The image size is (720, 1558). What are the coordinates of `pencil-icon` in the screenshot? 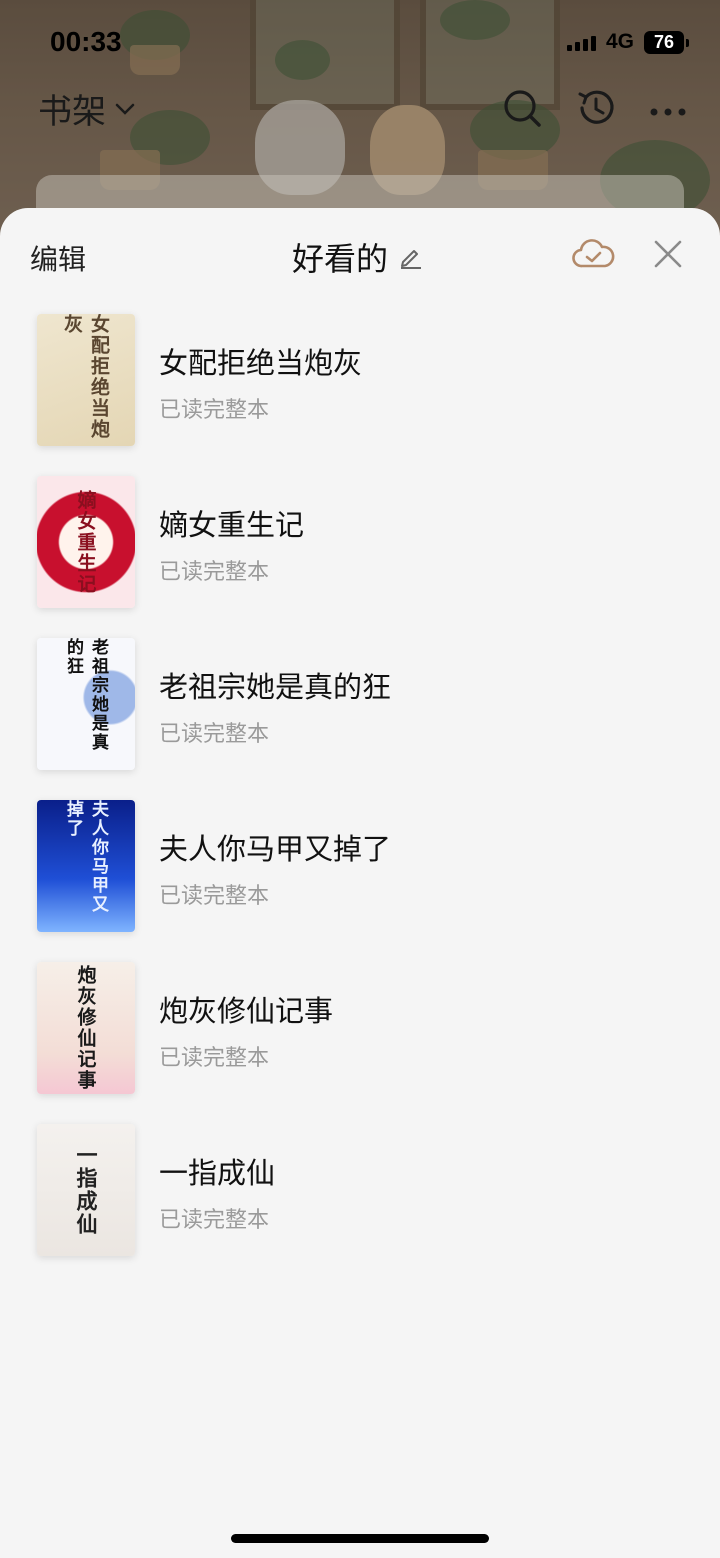 It's located at (411, 257).